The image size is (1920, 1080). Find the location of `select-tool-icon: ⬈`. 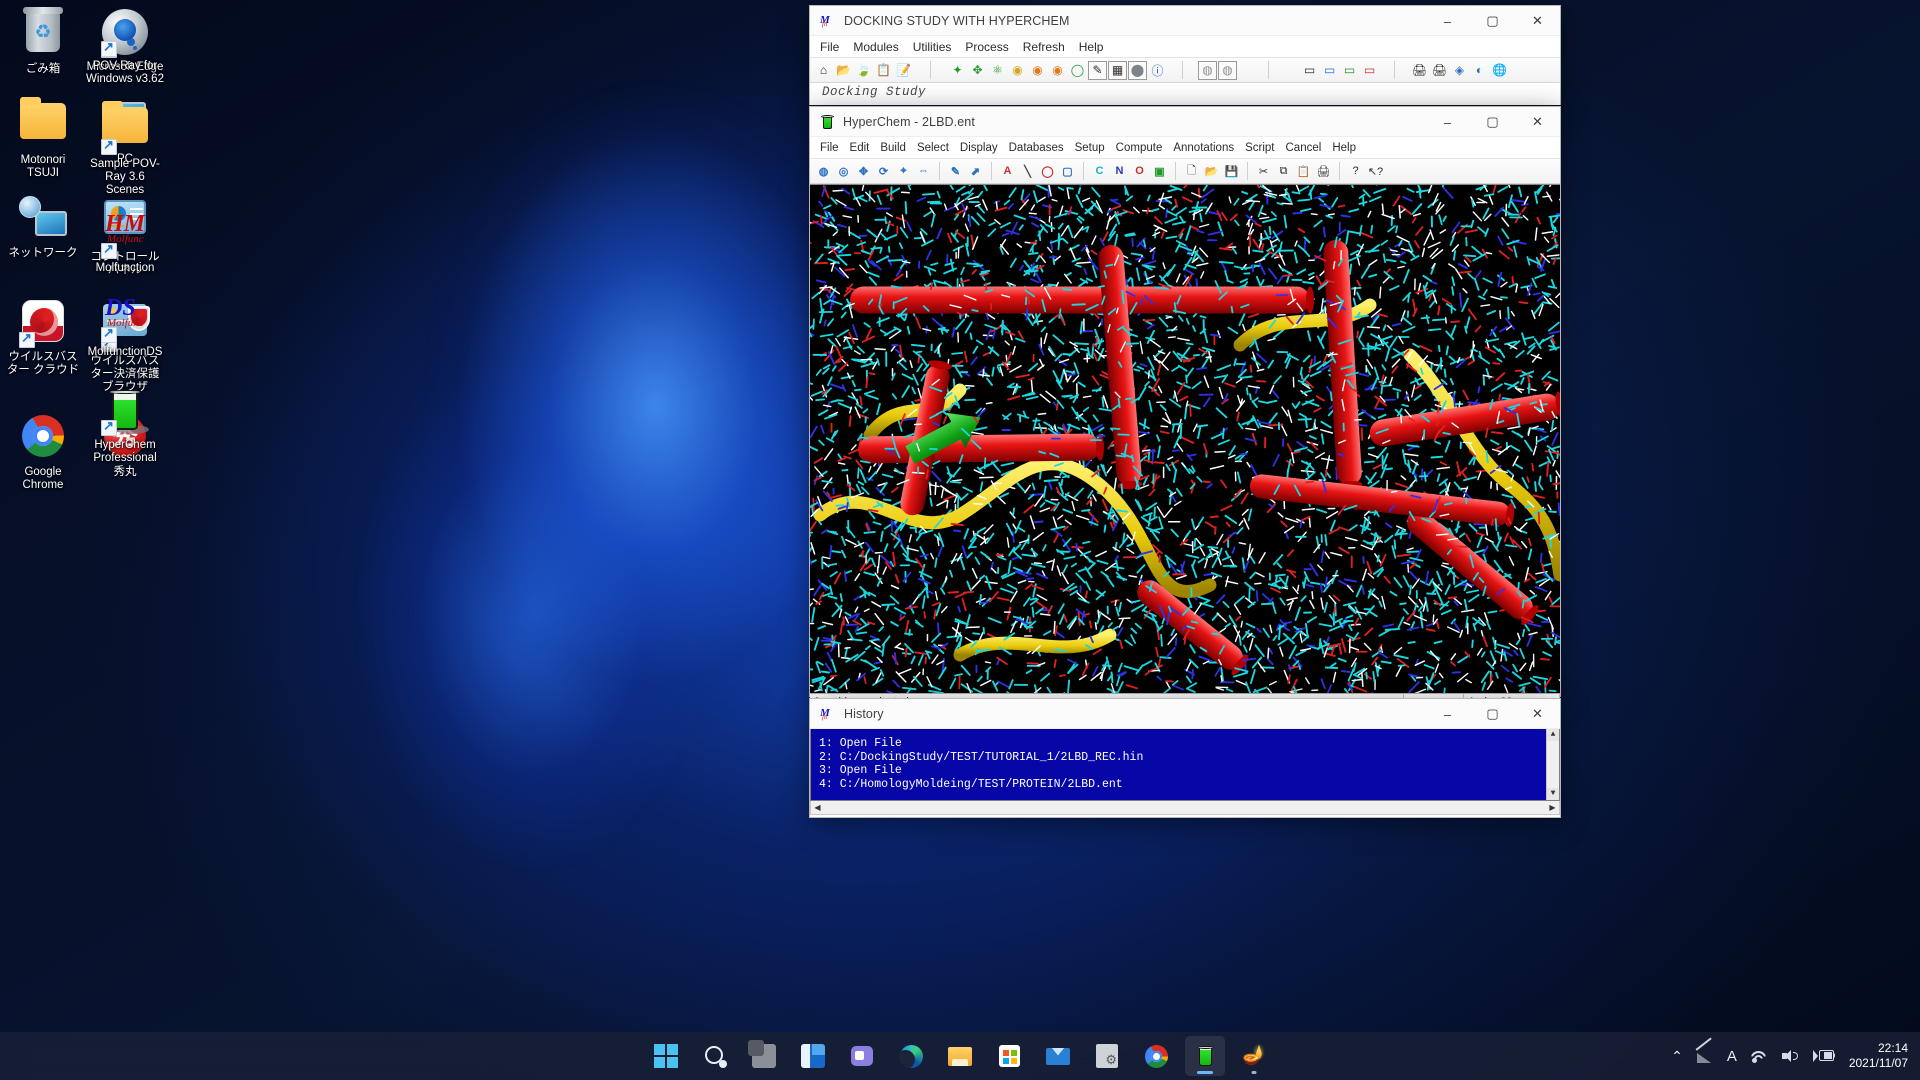

select-tool-icon: ⬈ is located at coordinates (975, 171).